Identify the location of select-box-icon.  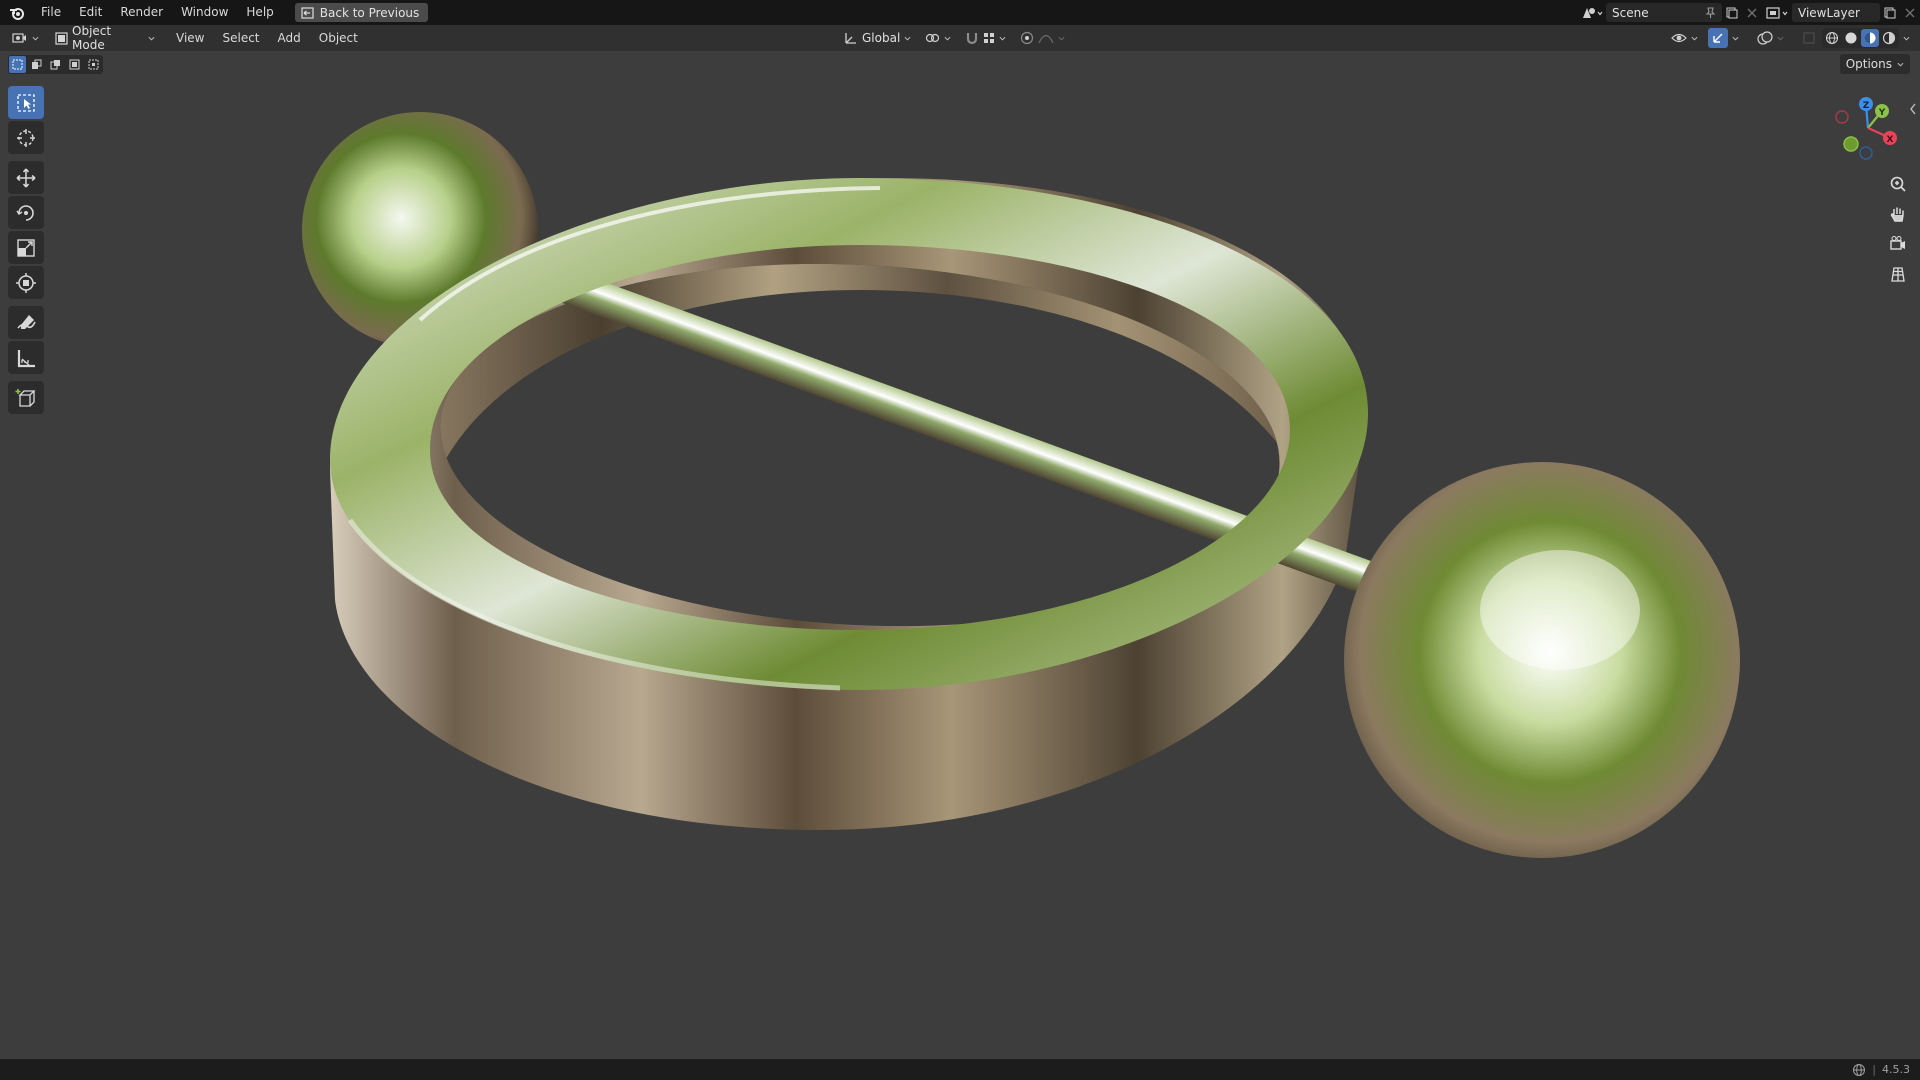
(26, 102).